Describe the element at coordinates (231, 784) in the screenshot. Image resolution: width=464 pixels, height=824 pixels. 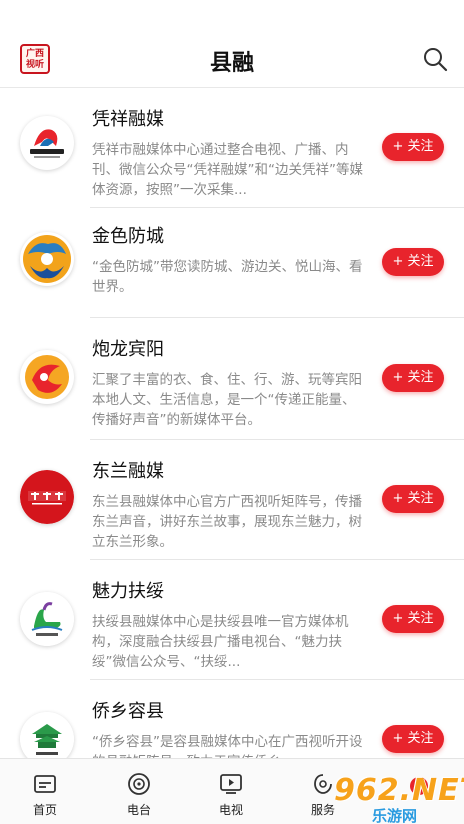
I see `tv-icon` at that location.